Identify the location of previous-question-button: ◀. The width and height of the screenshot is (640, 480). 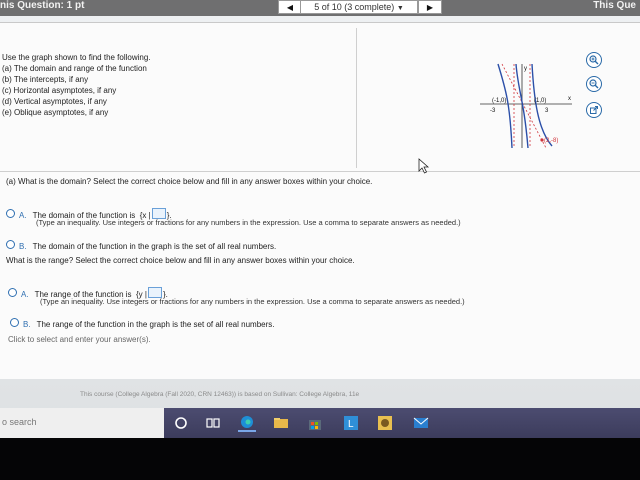
(290, 7).